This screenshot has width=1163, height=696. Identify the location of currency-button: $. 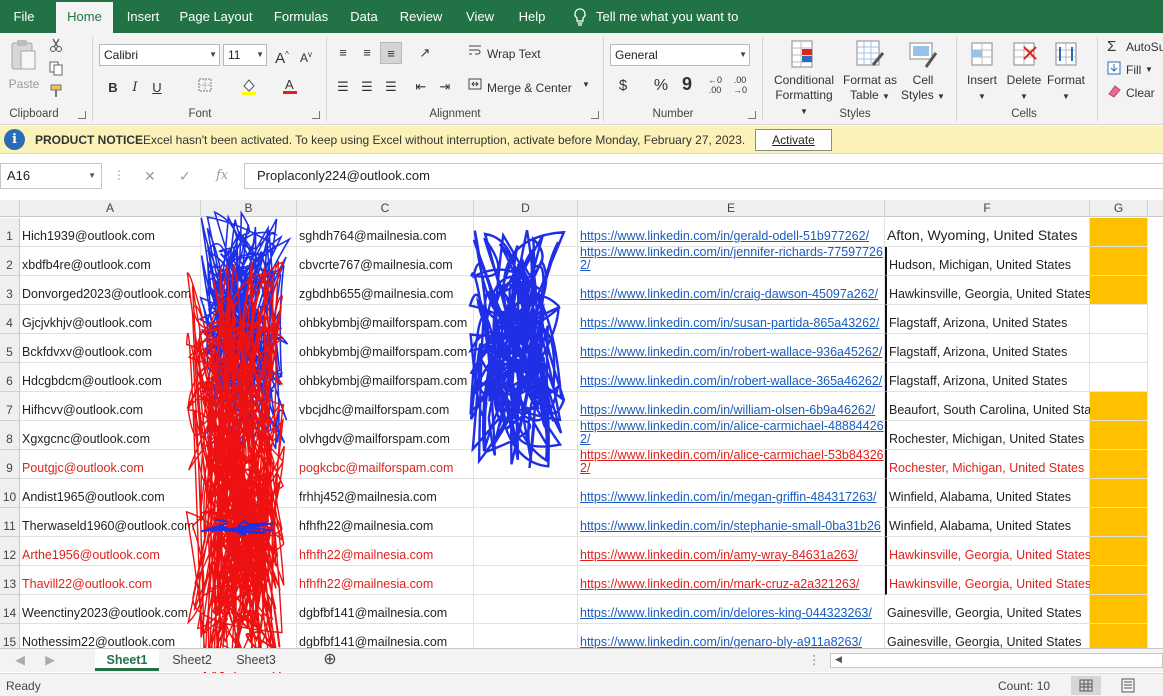
(623, 86).